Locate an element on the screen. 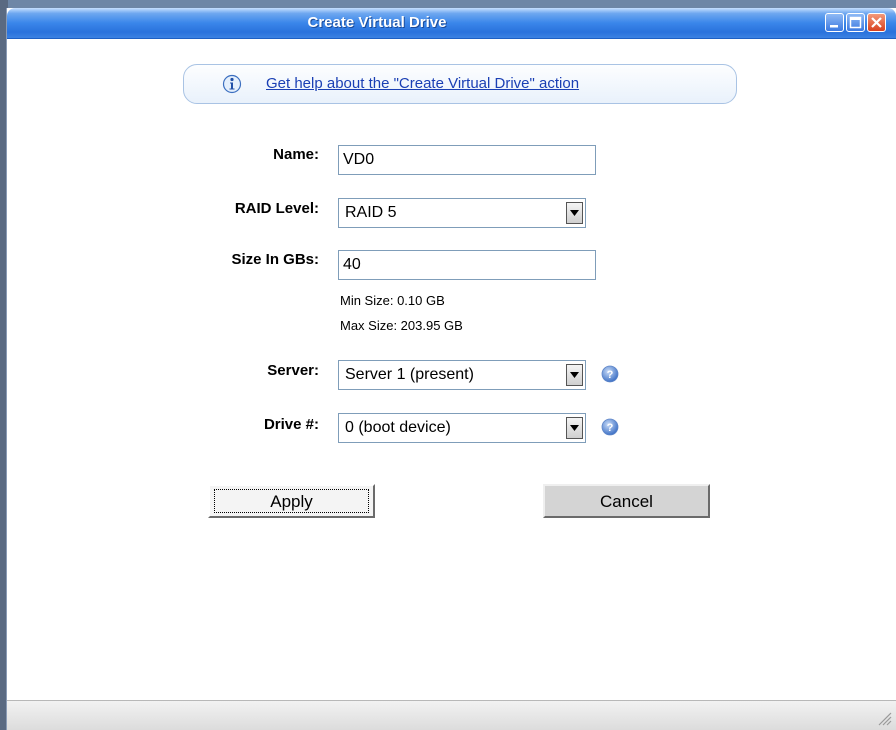 The image size is (896, 730). drive-help-icon: ? is located at coordinates (610, 427).